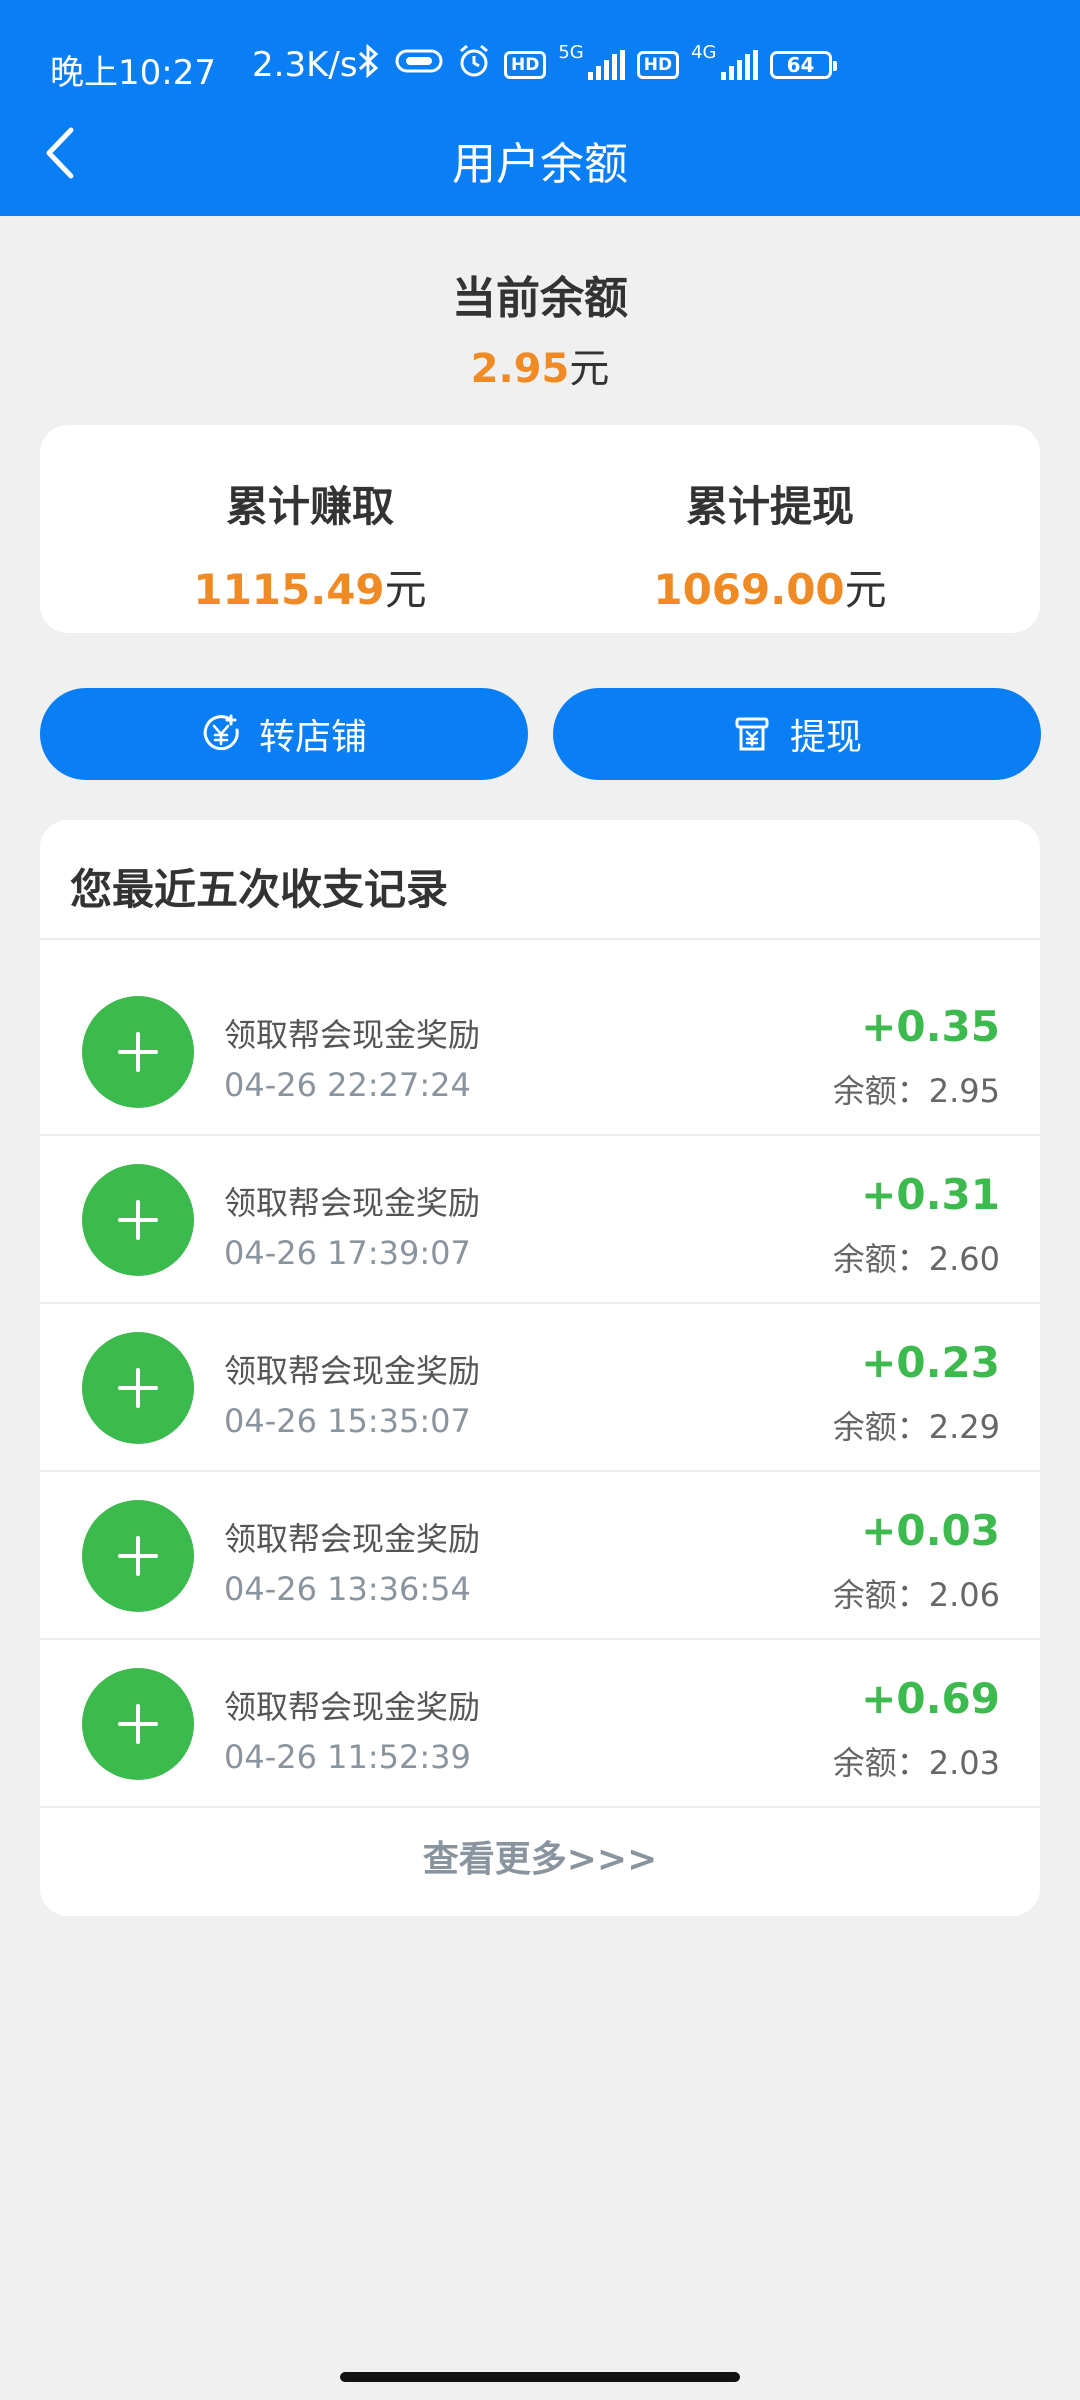 This screenshot has height=2400, width=1080. What do you see at coordinates (540, 1556) in the screenshot?
I see `record-row: 领取帮会现金奖励 04-26 13:36:54 +0.03 余额：2.06` at bounding box center [540, 1556].